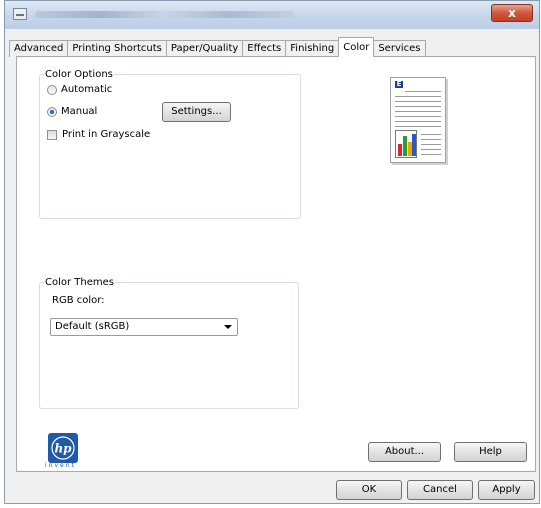 This screenshot has height=508, width=541. I want to click on grayscale-checkbox: Print in Grayscale, so click(98, 134).